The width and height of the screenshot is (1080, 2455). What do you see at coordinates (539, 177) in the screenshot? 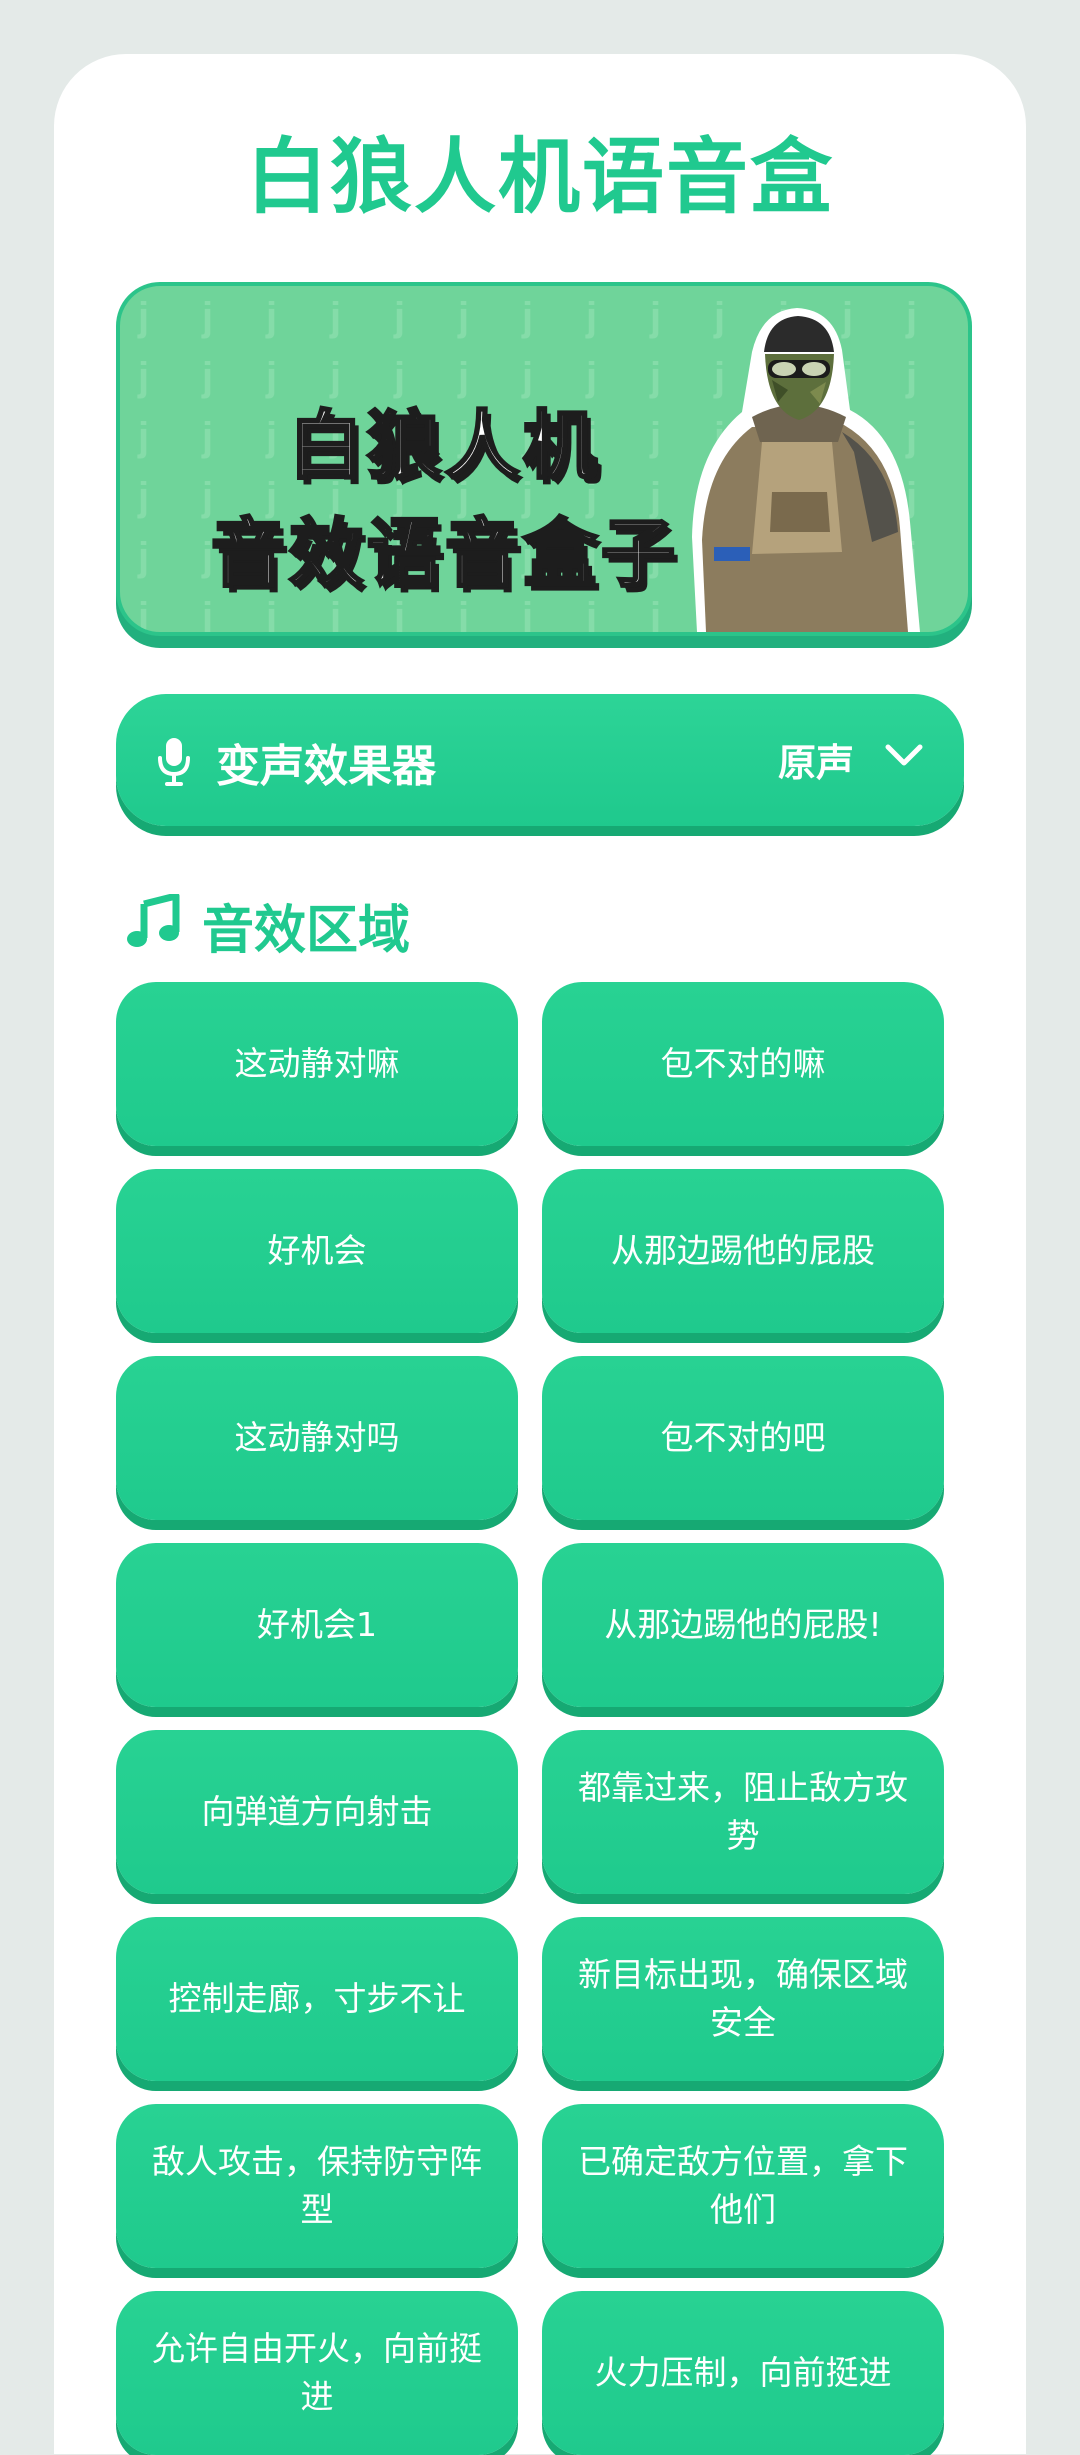
I see `app-title: 白狼人机语音盒` at bounding box center [539, 177].